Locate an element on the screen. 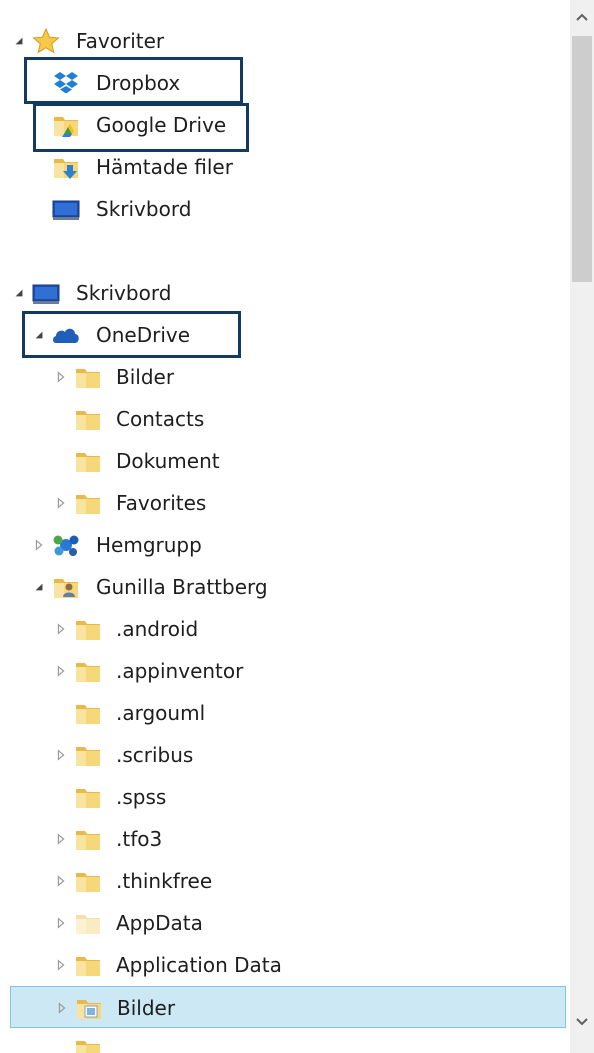  homegroup-icon is located at coordinates (66, 545).